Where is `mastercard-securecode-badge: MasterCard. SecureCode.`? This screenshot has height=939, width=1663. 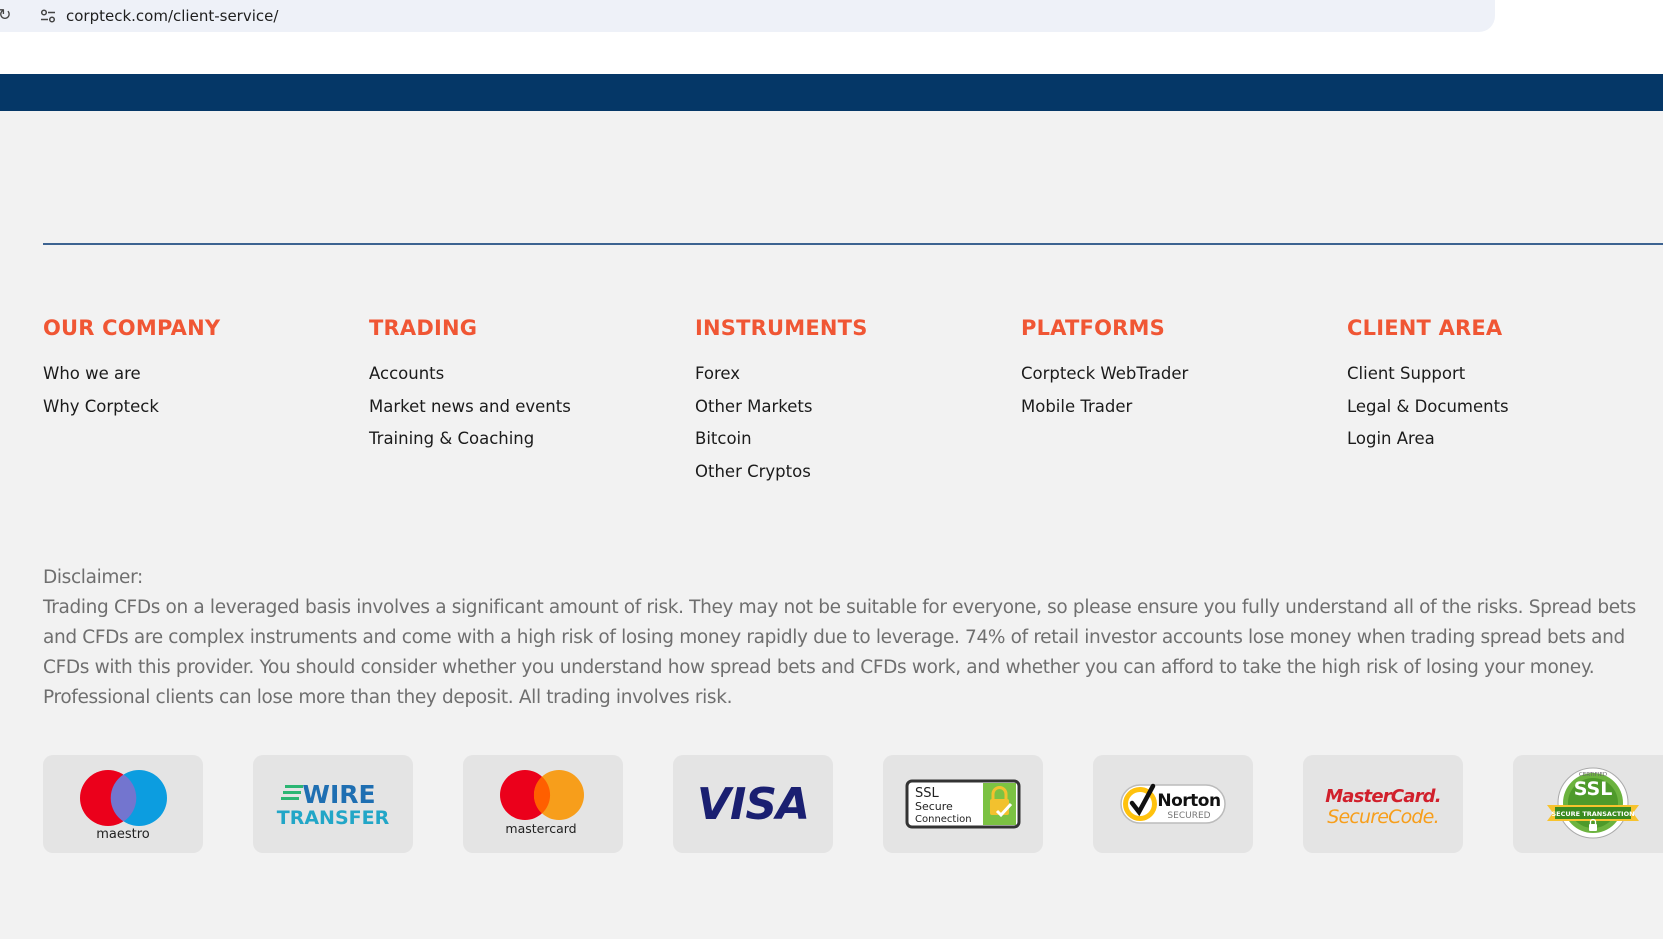
mastercard-securecode-badge: MasterCard. SecureCode. is located at coordinates (1383, 804).